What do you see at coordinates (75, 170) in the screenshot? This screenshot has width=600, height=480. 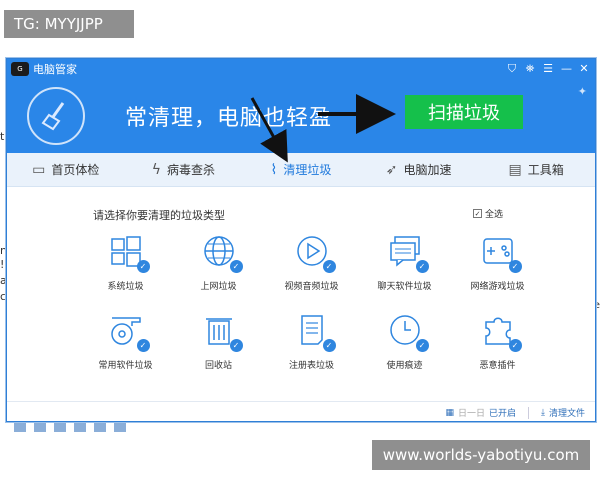 I see `tab-label: 首页体检` at bounding box center [75, 170].